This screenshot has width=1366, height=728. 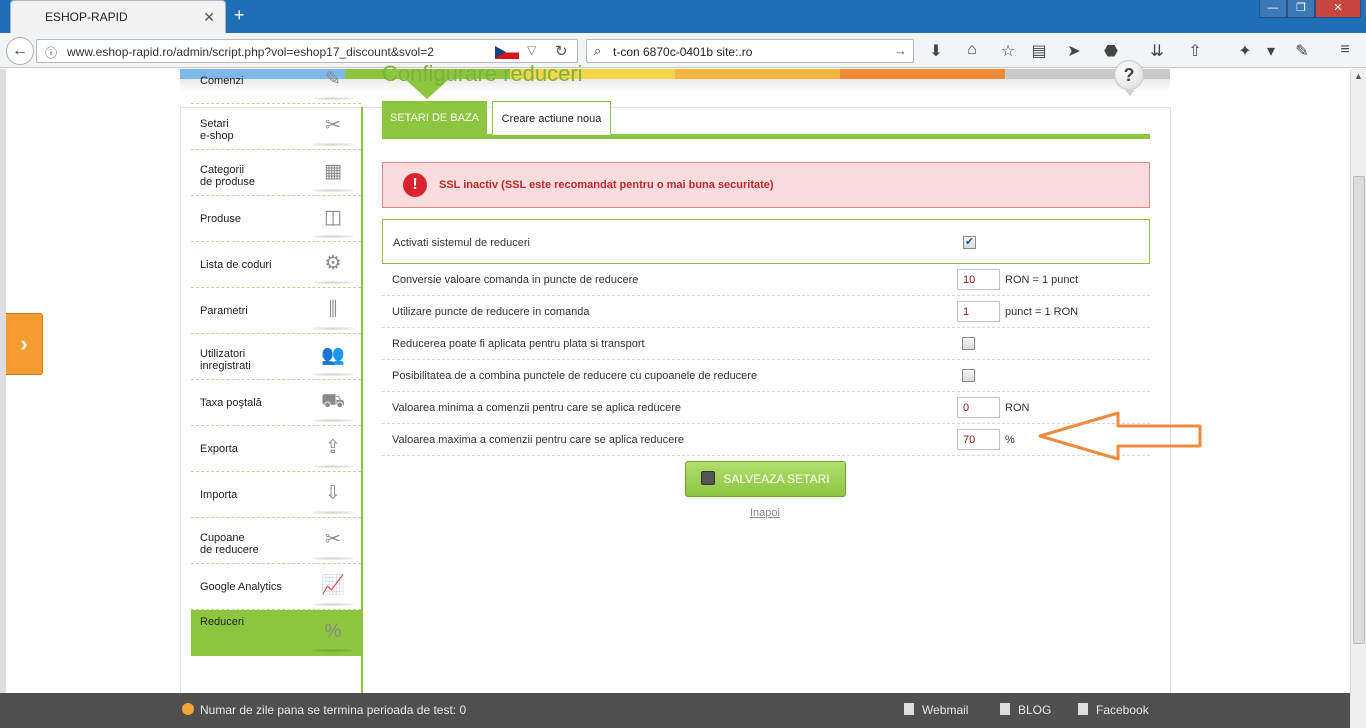 I want to click on reader-icon: ▤, so click(x=1039, y=51).